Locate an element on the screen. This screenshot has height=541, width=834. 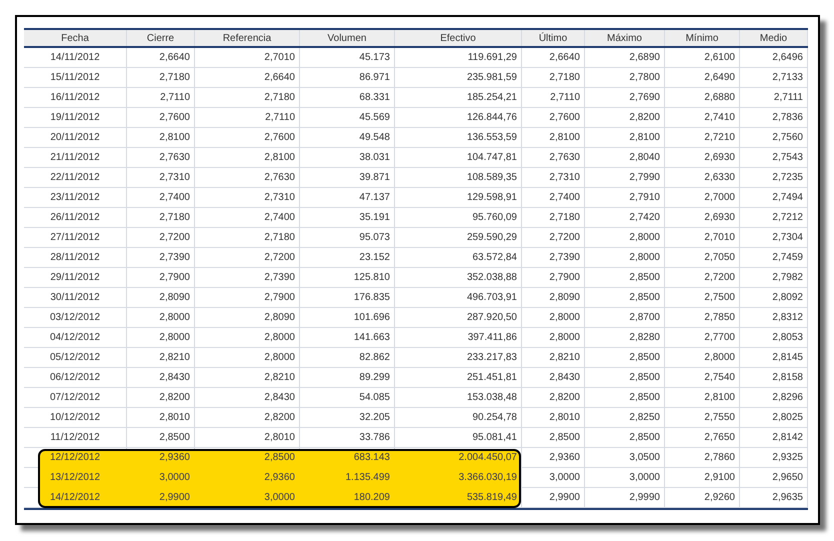
table-cell-text: 2,8280 is located at coordinates (644, 338).